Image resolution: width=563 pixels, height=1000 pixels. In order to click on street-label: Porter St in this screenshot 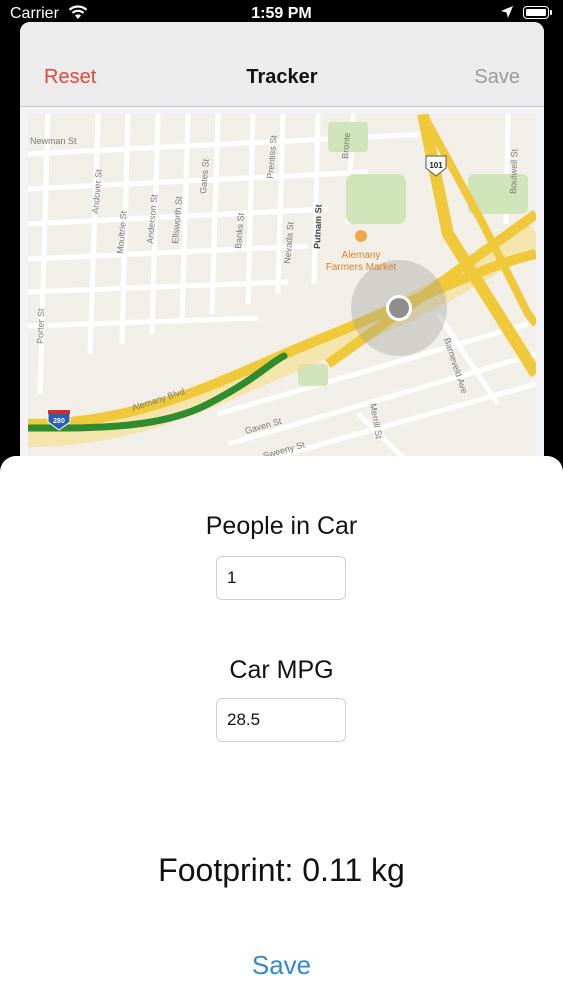, I will do `click(40, 326)`.